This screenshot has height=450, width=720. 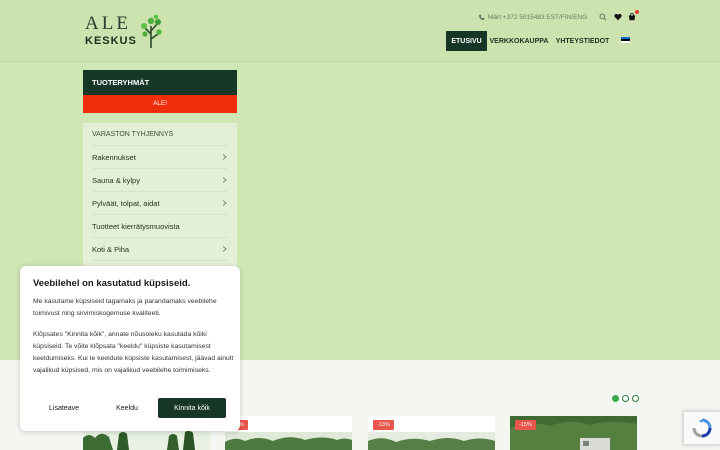 What do you see at coordinates (603, 17) in the screenshot?
I see `search-icon` at bounding box center [603, 17].